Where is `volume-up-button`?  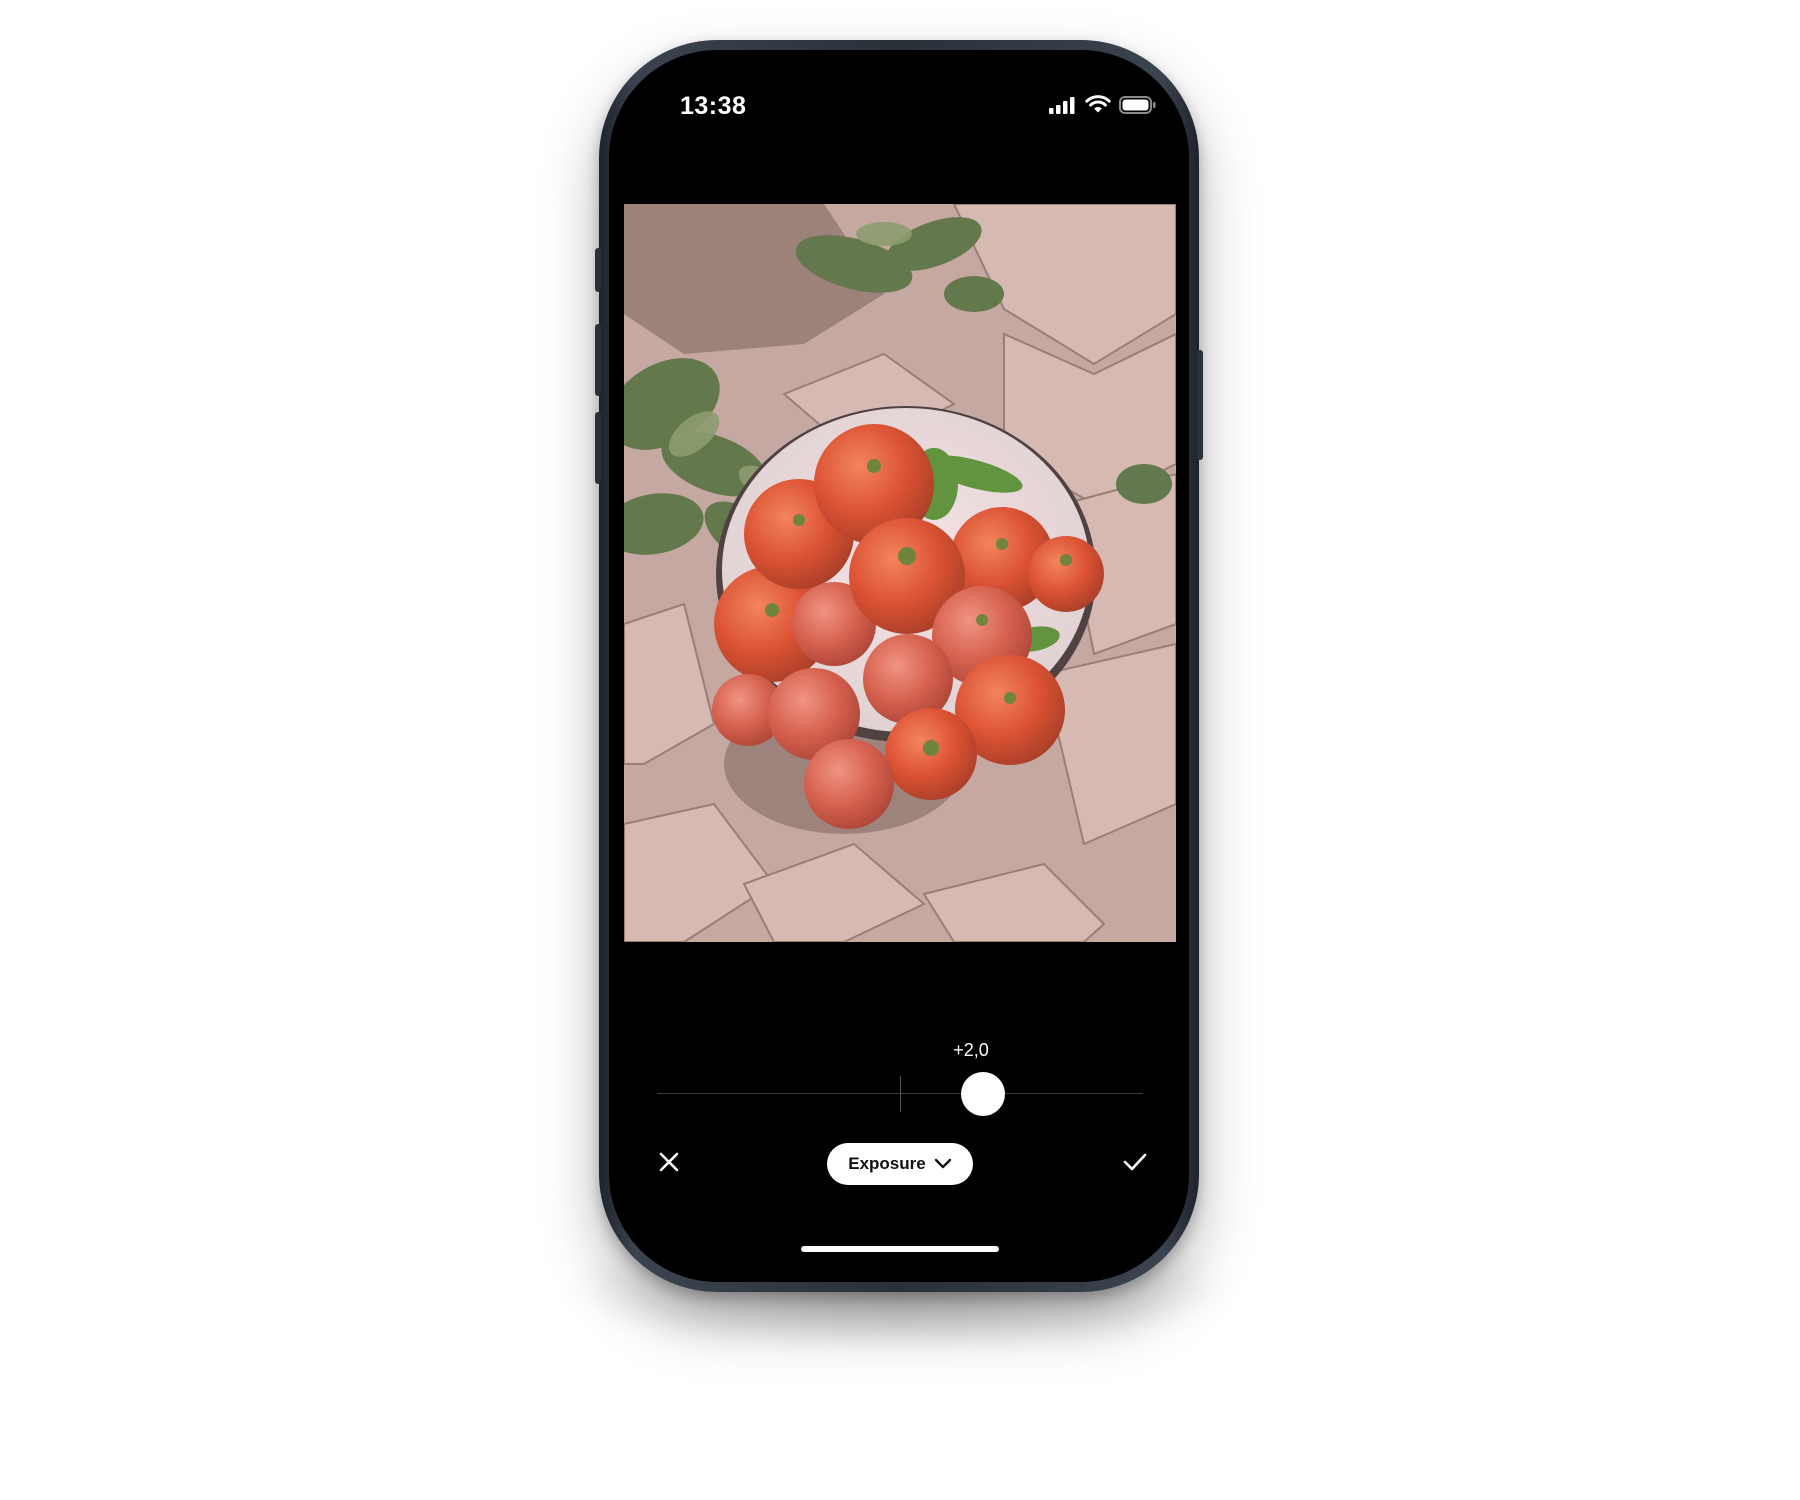
volume-up-button is located at coordinates (598, 360).